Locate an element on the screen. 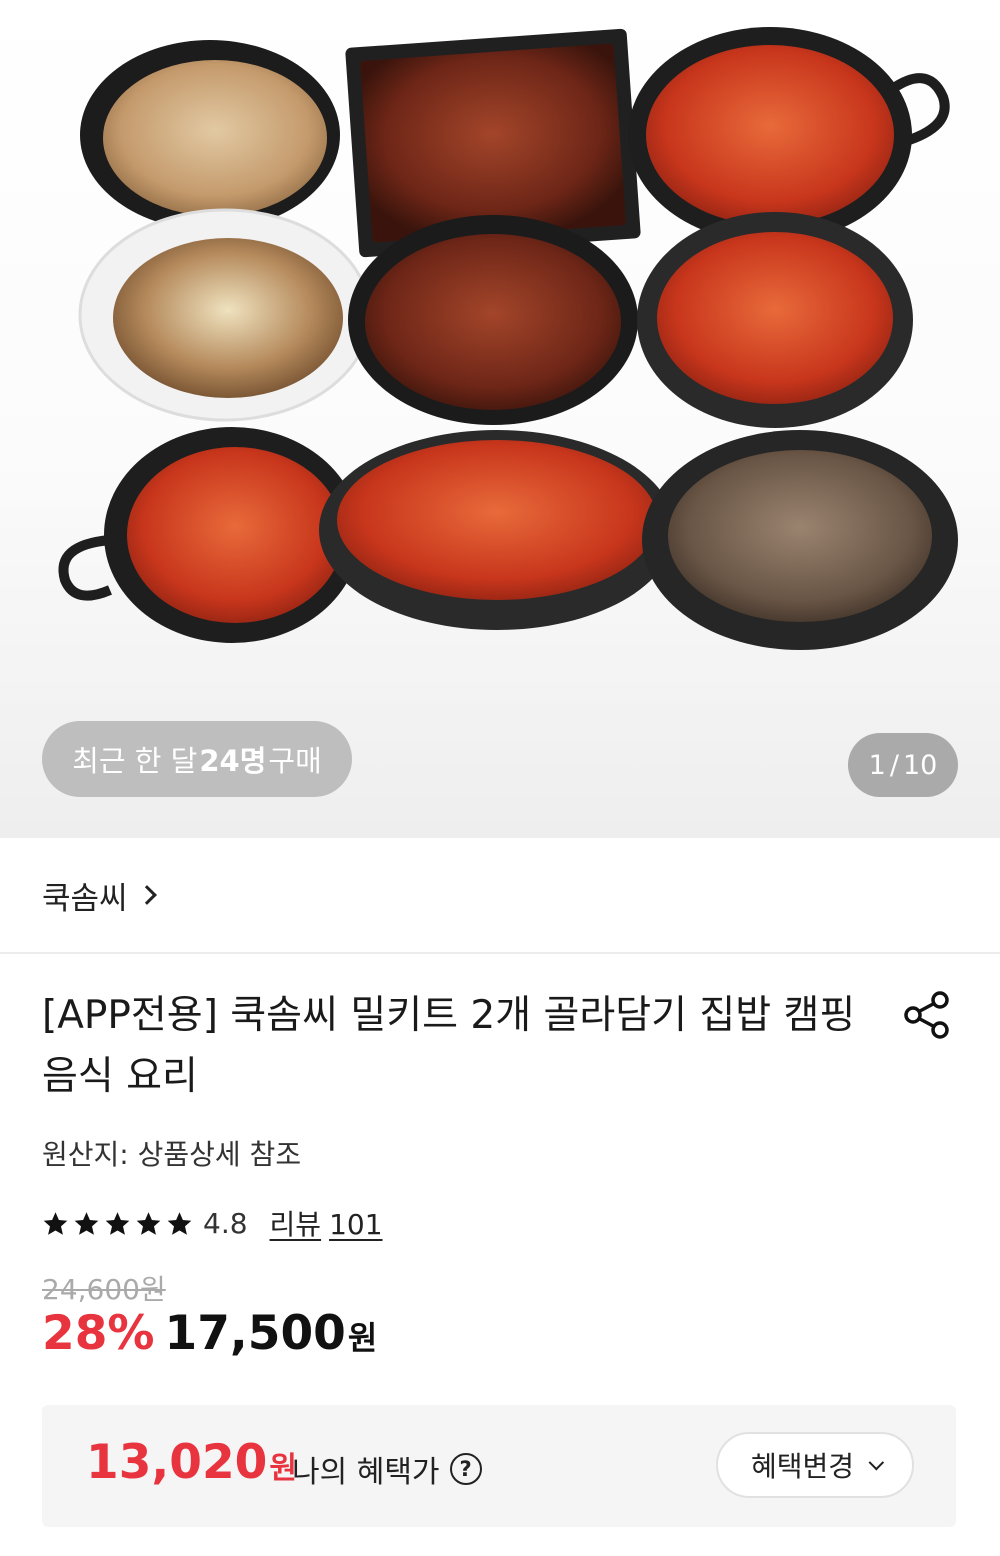  star-rating is located at coordinates (117, 1223).